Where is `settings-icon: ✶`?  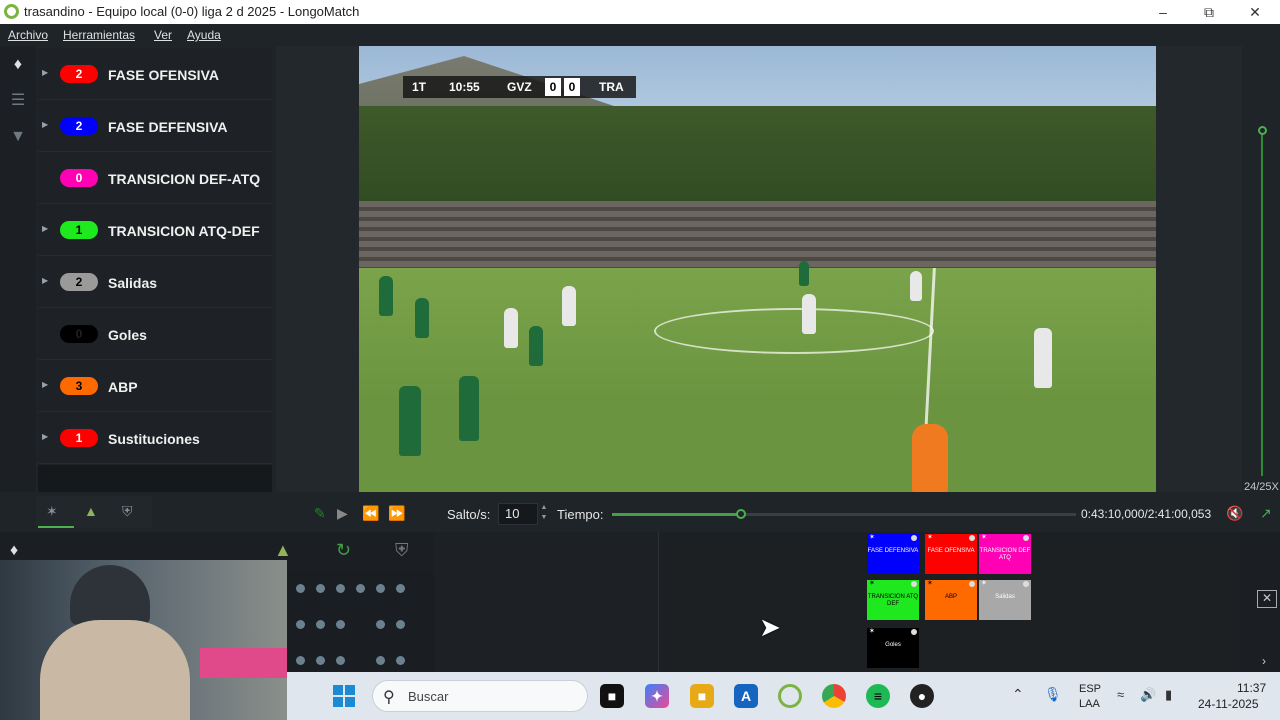 settings-icon: ✶ is located at coordinates (52, 511).